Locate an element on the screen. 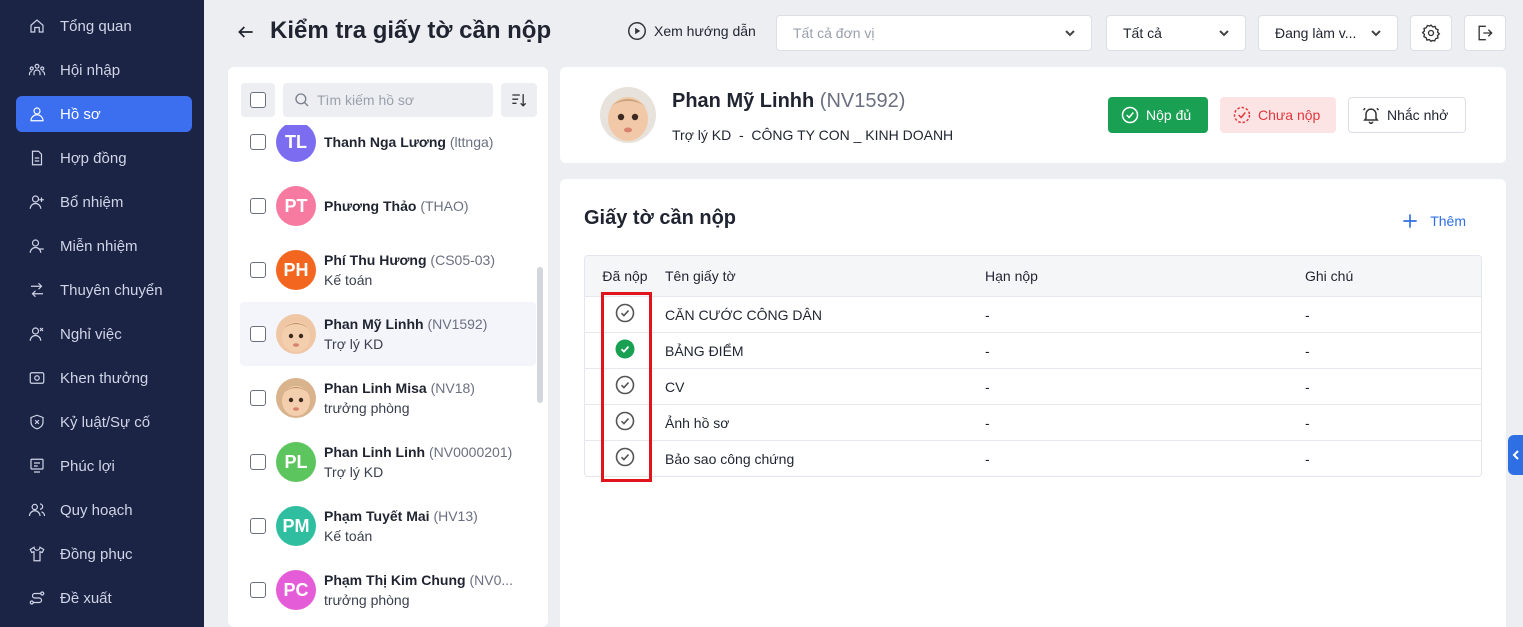 This screenshot has height=627, width=1523. sidebar-item-transfer: Thuyên chuyển is located at coordinates (104, 290).